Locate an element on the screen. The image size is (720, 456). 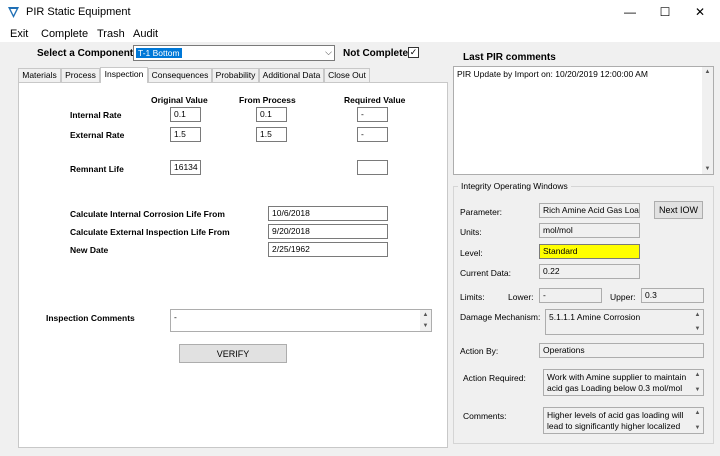
close-button: ✕ is located at coordinates (700, 12).